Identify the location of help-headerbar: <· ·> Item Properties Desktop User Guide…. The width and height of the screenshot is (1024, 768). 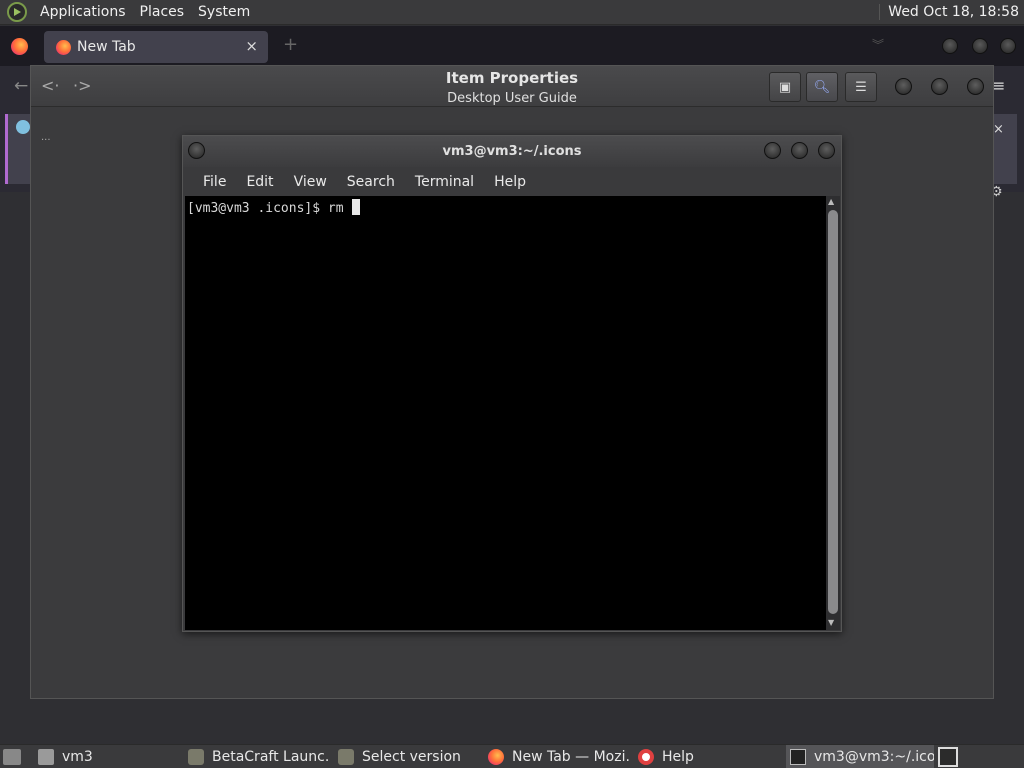
(512, 86).